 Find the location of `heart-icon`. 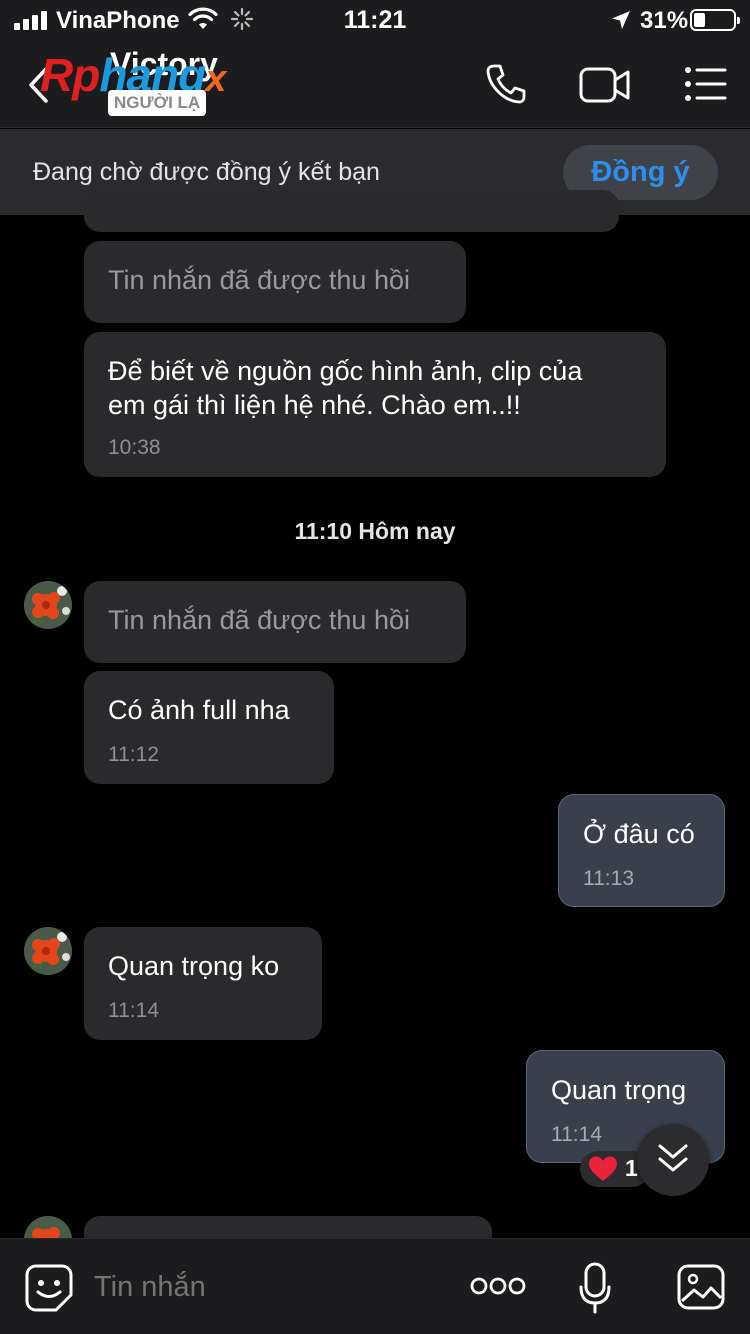

heart-icon is located at coordinates (603, 1168).